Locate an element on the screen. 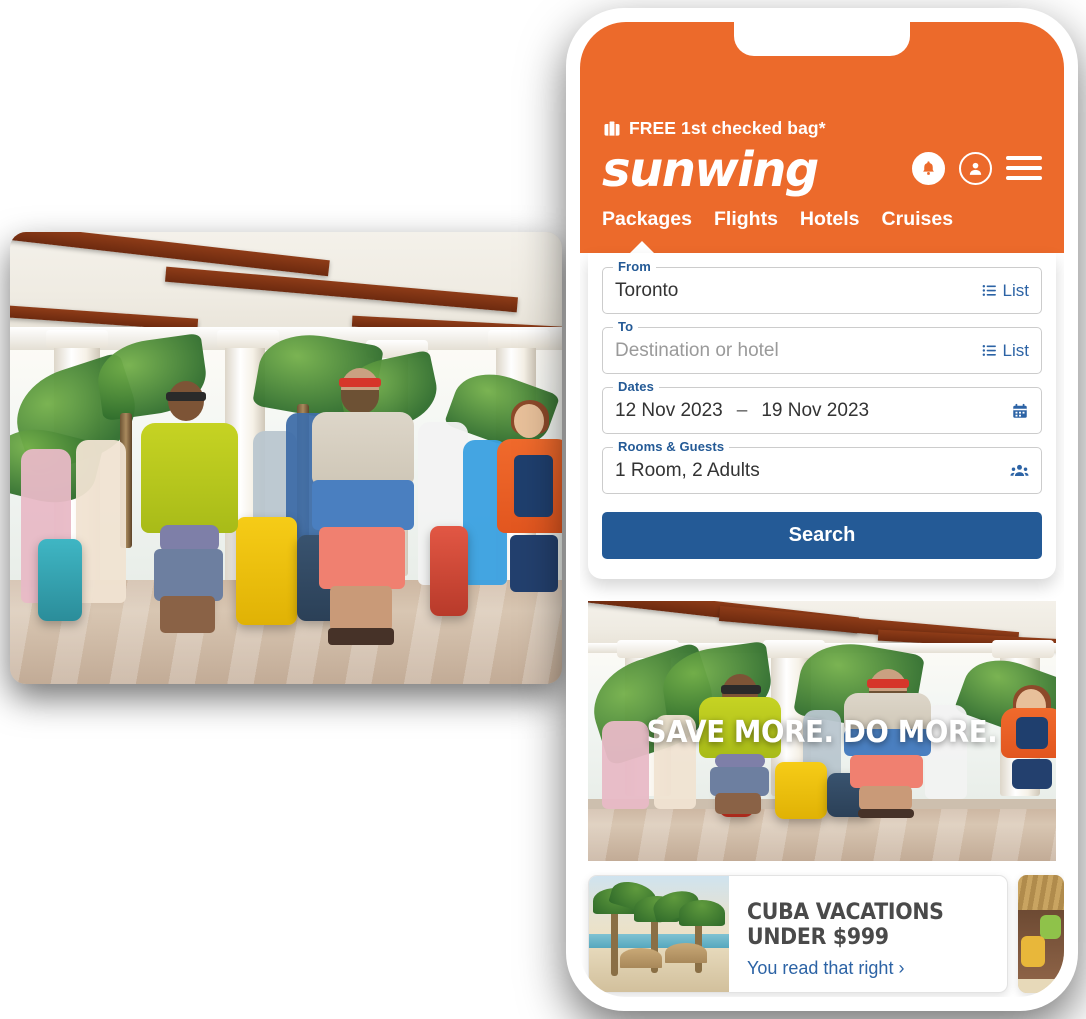 Image resolution: width=1086 pixels, height=1019 pixels. to-placeholder: Destination or hotel is located at coordinates (697, 350).